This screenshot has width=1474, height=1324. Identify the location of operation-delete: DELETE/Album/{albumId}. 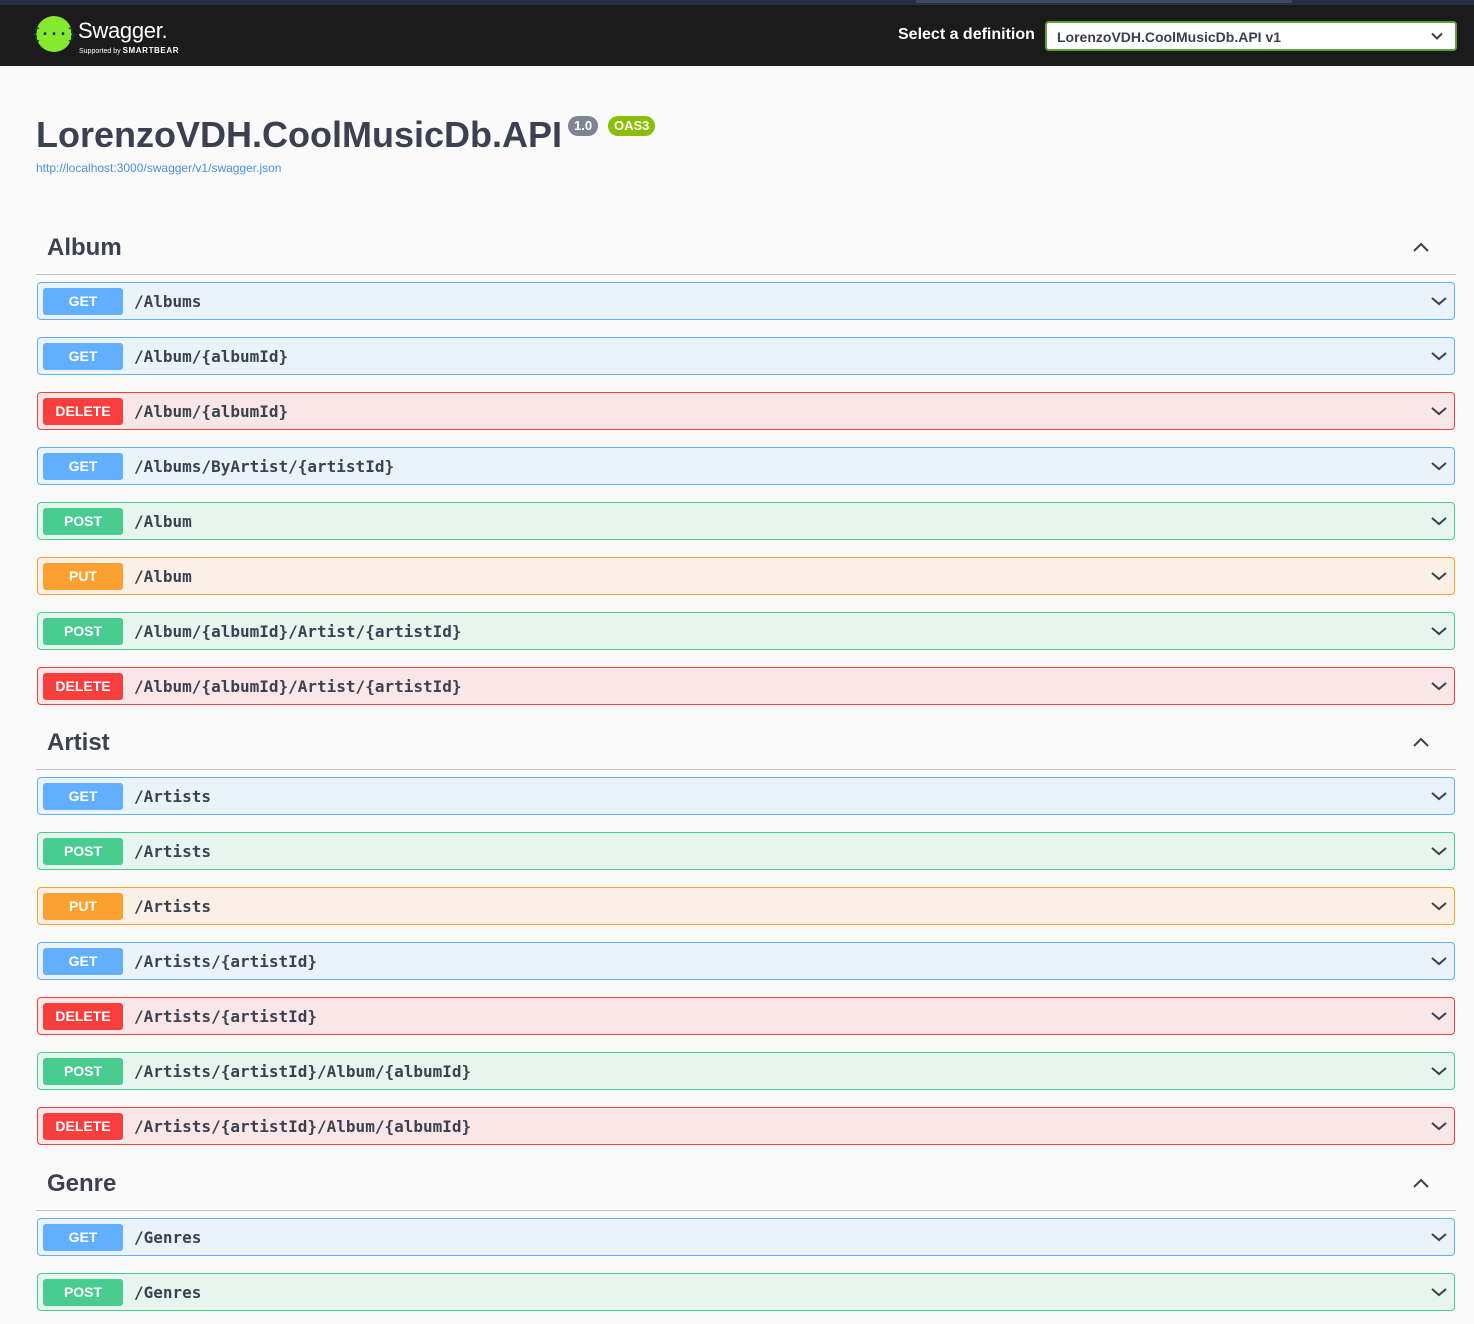
(746, 411).